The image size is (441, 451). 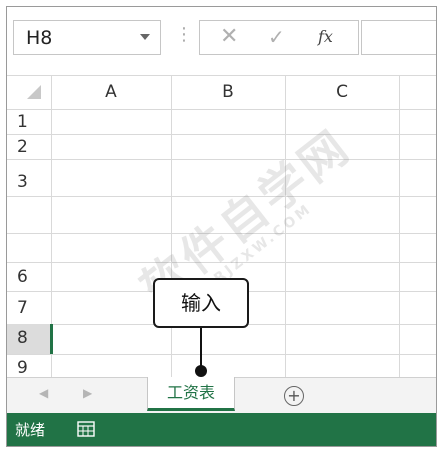 What do you see at coordinates (87, 393) in the screenshot?
I see `scroll-tabs-right-icon: ▶` at bounding box center [87, 393].